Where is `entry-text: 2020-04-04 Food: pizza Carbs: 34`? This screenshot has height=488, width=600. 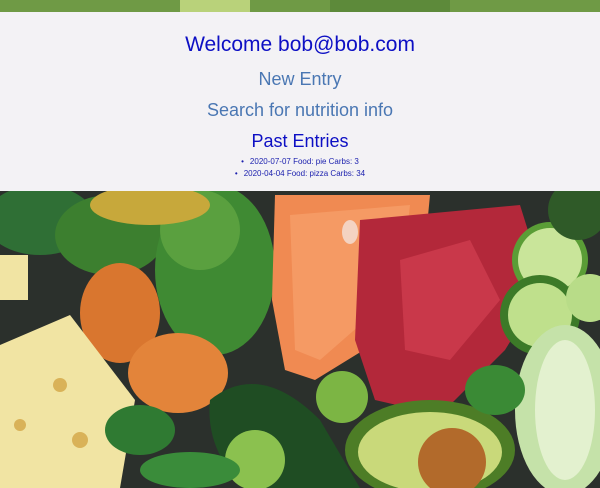 entry-text: 2020-04-04 Food: pizza Carbs: 34 is located at coordinates (304, 173).